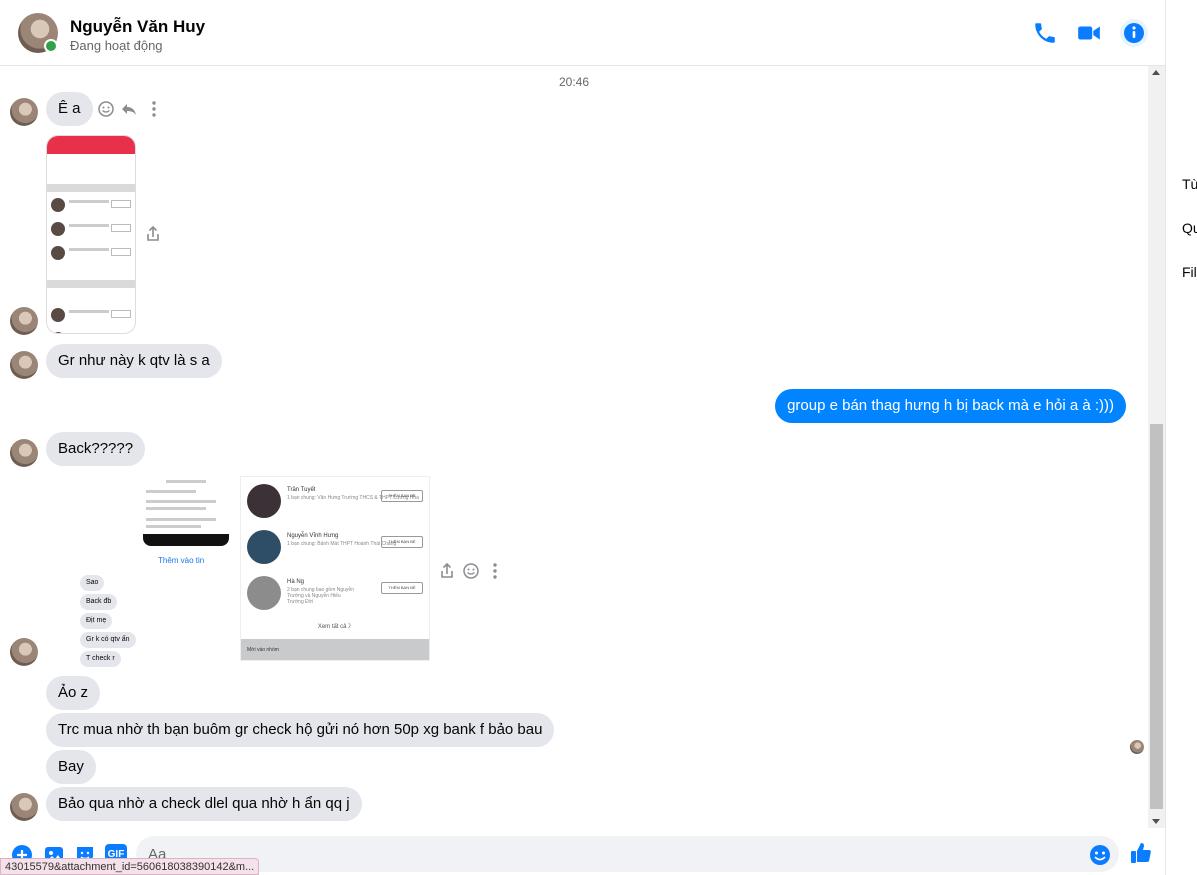  I want to click on panel-item: Qu, so click(1189, 228).